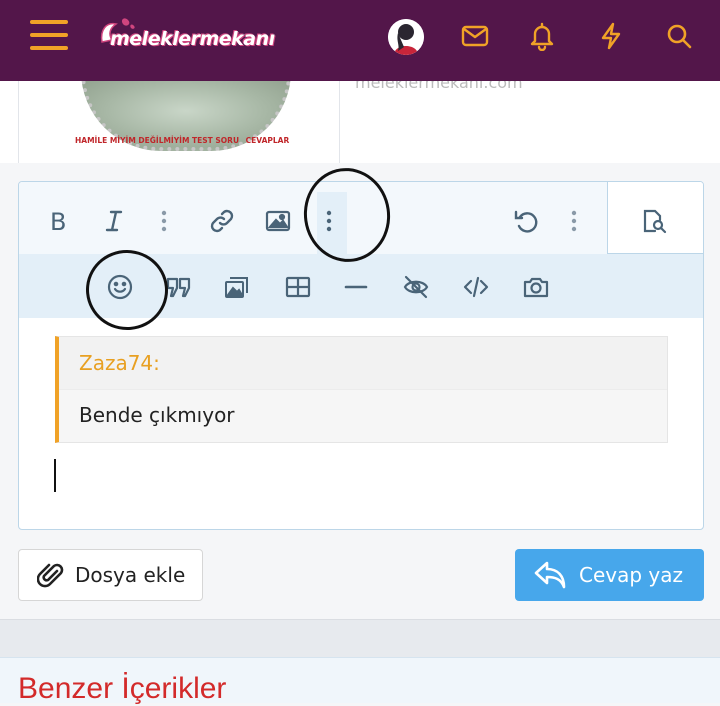 The height and width of the screenshot is (706, 720). I want to click on attach-file-label: Dosya ekle, so click(130, 575).